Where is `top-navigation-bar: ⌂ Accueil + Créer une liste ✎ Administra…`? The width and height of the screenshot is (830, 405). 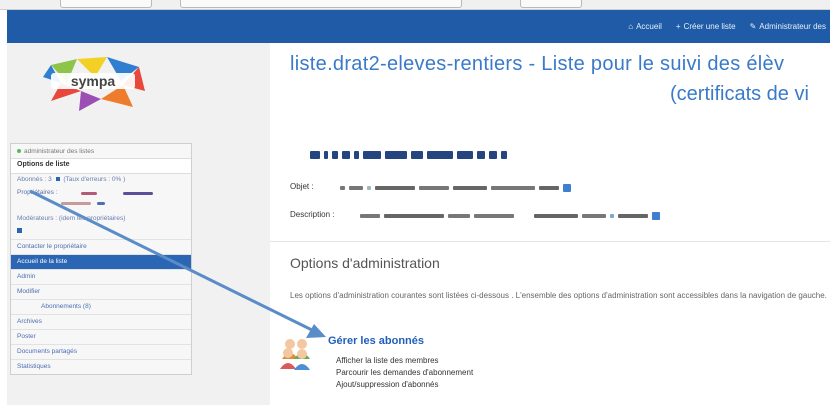 top-navigation-bar: ⌂ Accueil + Créer une liste ✎ Administra… is located at coordinates (418, 26).